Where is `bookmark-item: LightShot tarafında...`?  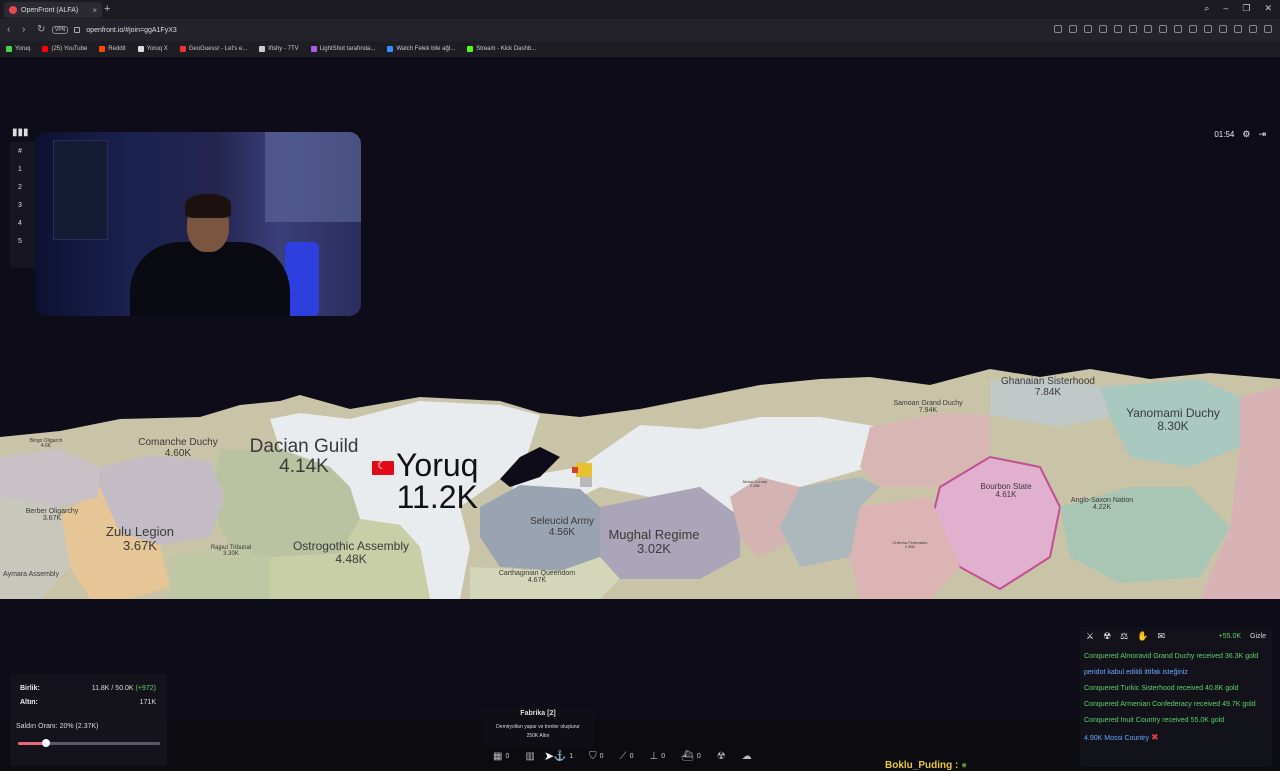
bookmark-item: LightShot tarafında... is located at coordinates (342, 49).